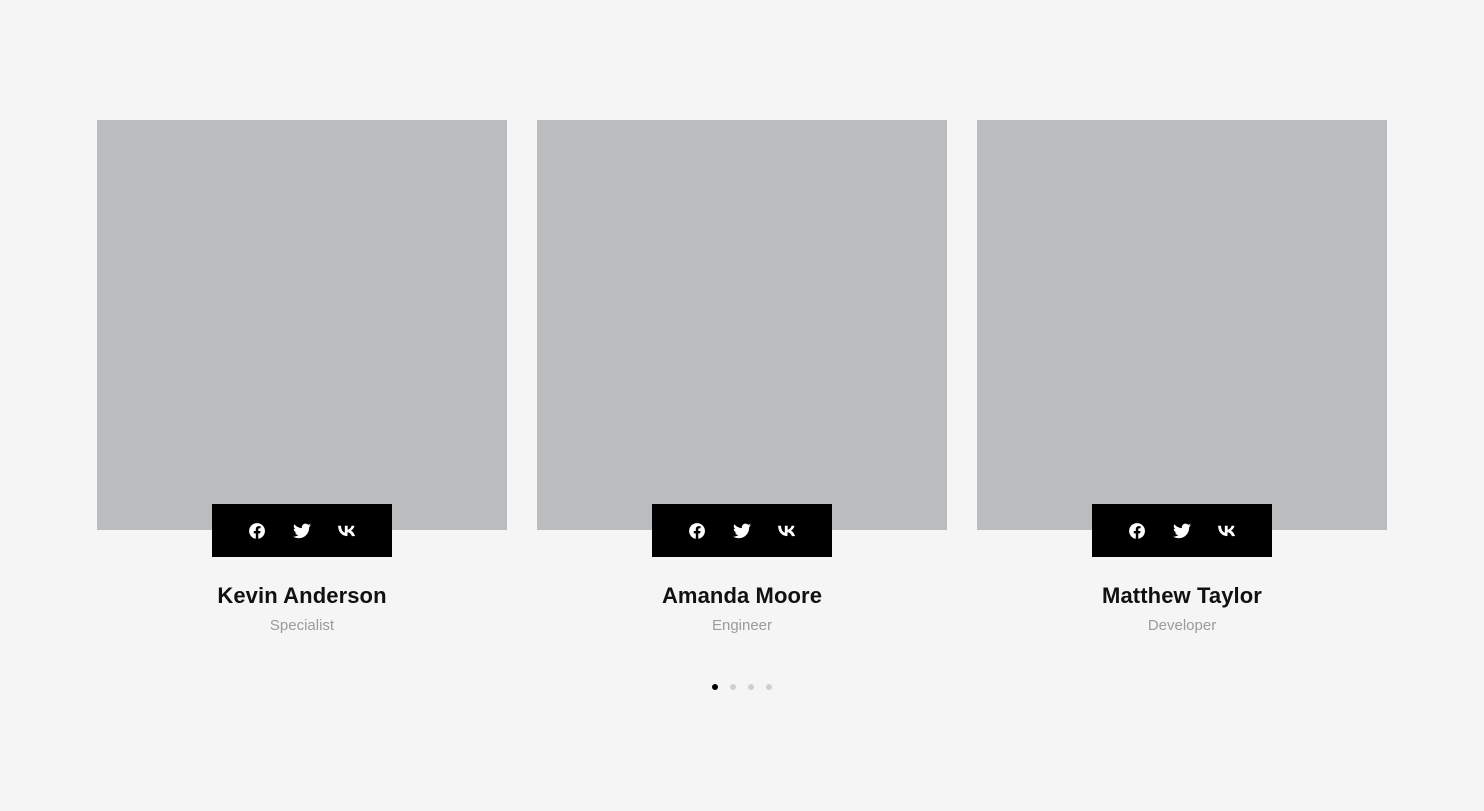  Describe the element at coordinates (302, 625) in the screenshot. I see `member-role: Specialist` at that location.